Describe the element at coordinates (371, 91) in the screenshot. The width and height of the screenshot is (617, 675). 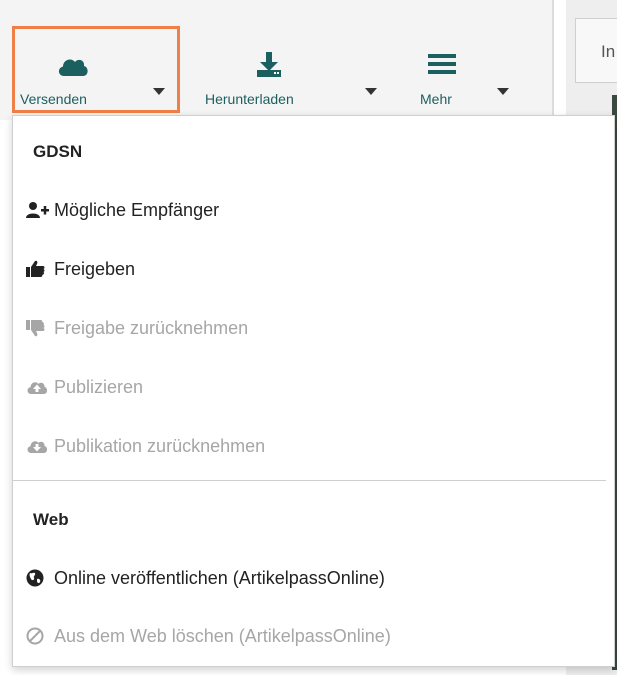
I see `download-dropdown-caret` at that location.